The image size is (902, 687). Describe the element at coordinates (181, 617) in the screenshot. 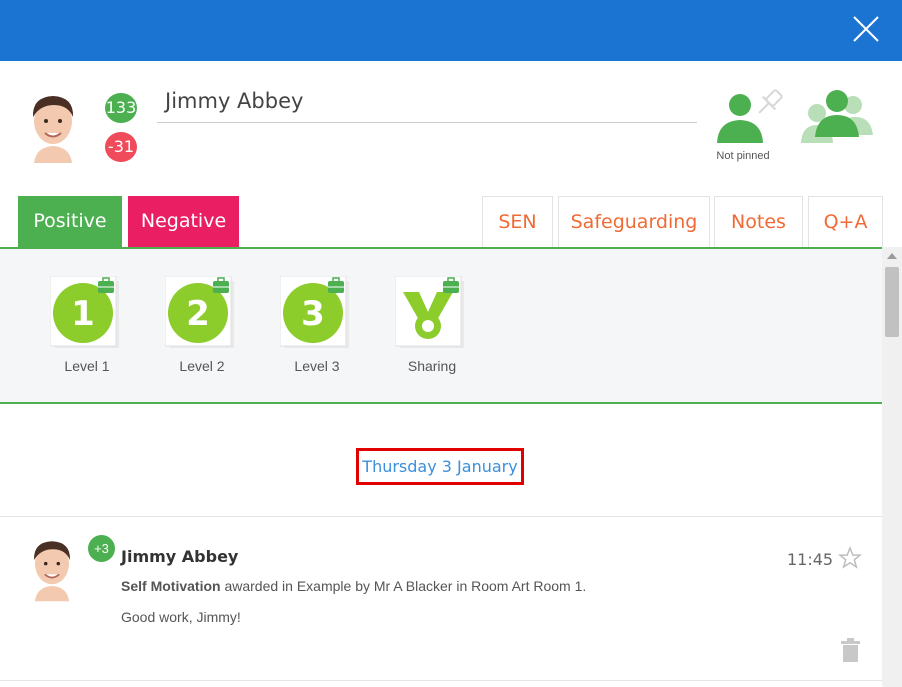

I see `feed-comment: Good work, Jimmy!` at that location.